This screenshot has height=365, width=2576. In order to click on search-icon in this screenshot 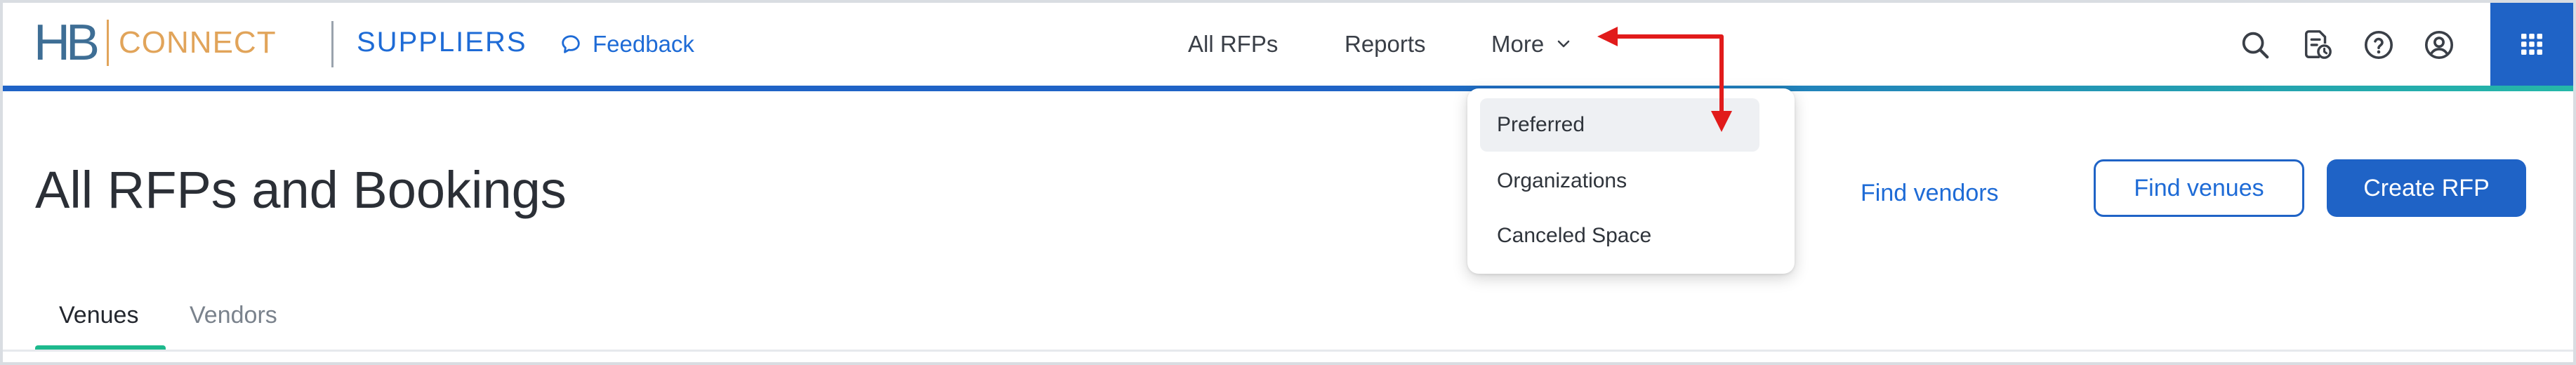, I will do `click(2255, 45)`.